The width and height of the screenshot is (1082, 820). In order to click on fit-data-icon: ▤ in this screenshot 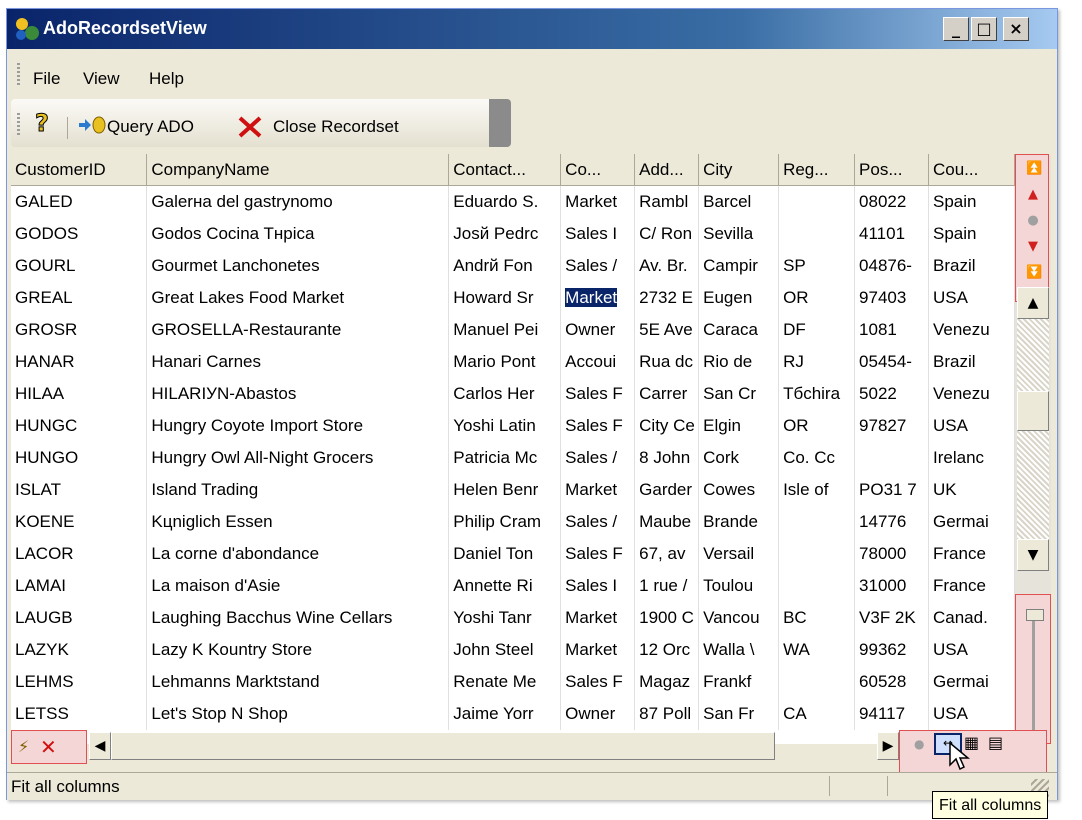, I will do `click(995, 742)`.